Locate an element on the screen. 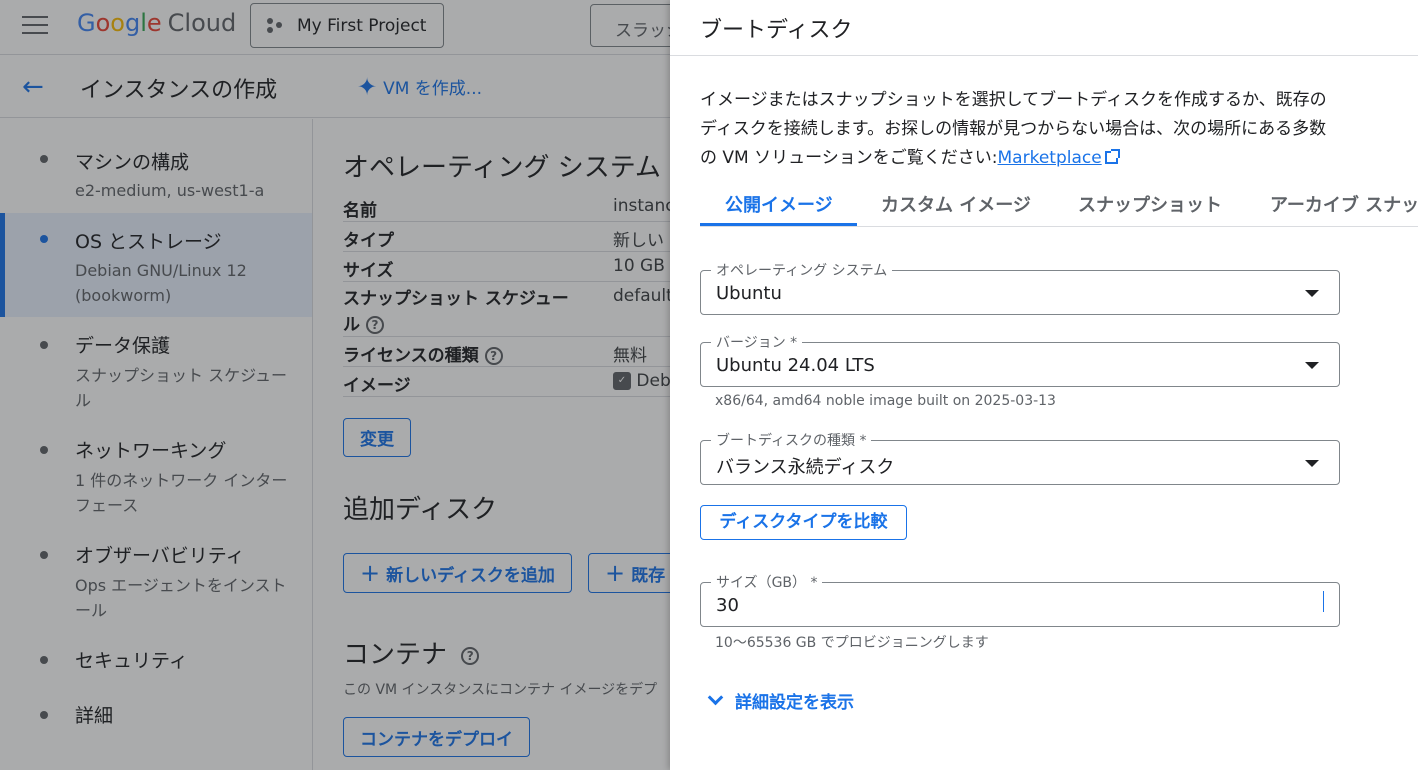 This screenshot has width=1418, height=770. compare-disk-types-button: ディスクタイプを比較 is located at coordinates (803, 522).